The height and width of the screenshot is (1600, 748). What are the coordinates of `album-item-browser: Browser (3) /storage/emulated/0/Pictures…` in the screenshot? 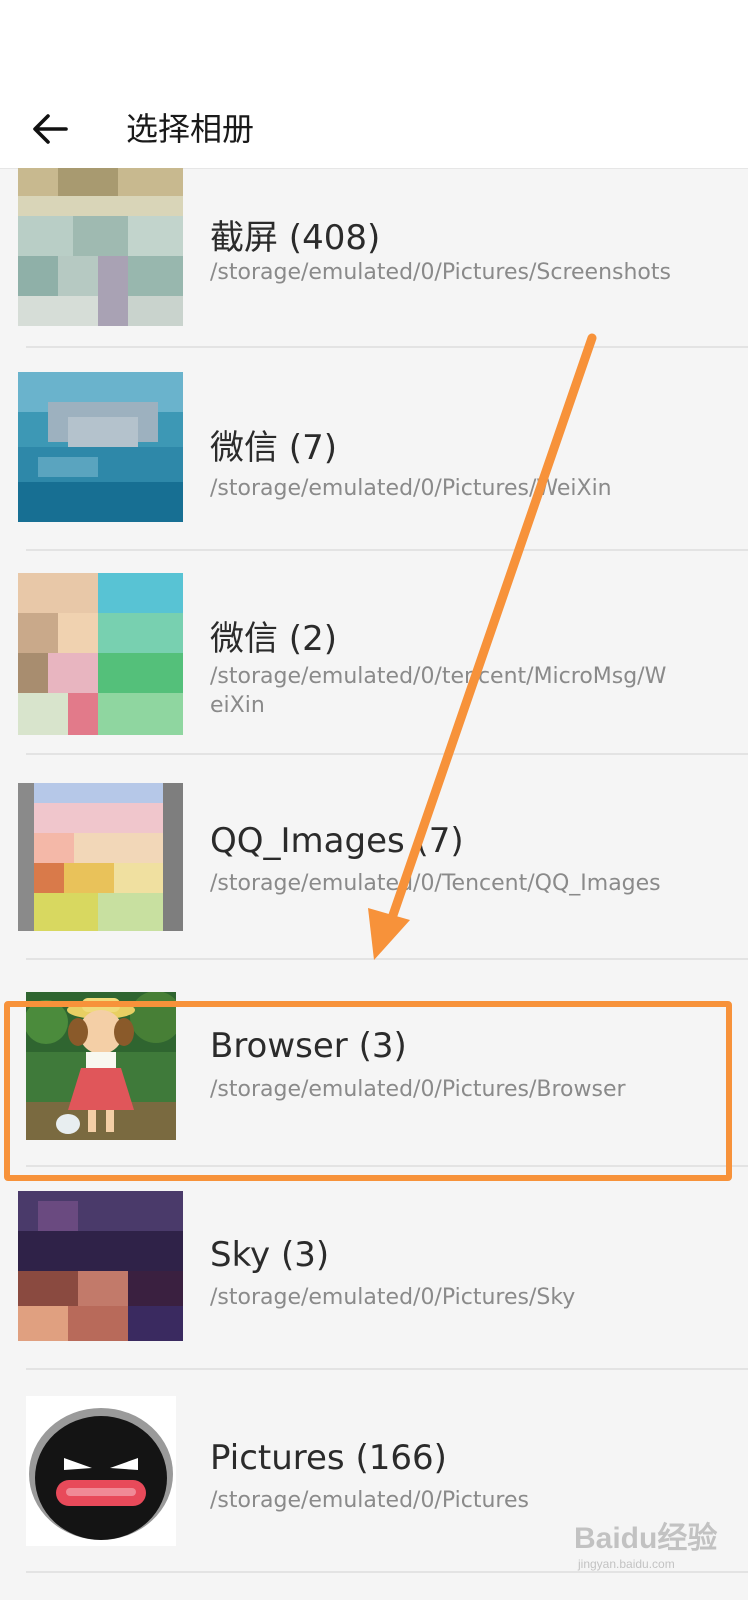 It's located at (374, 1063).